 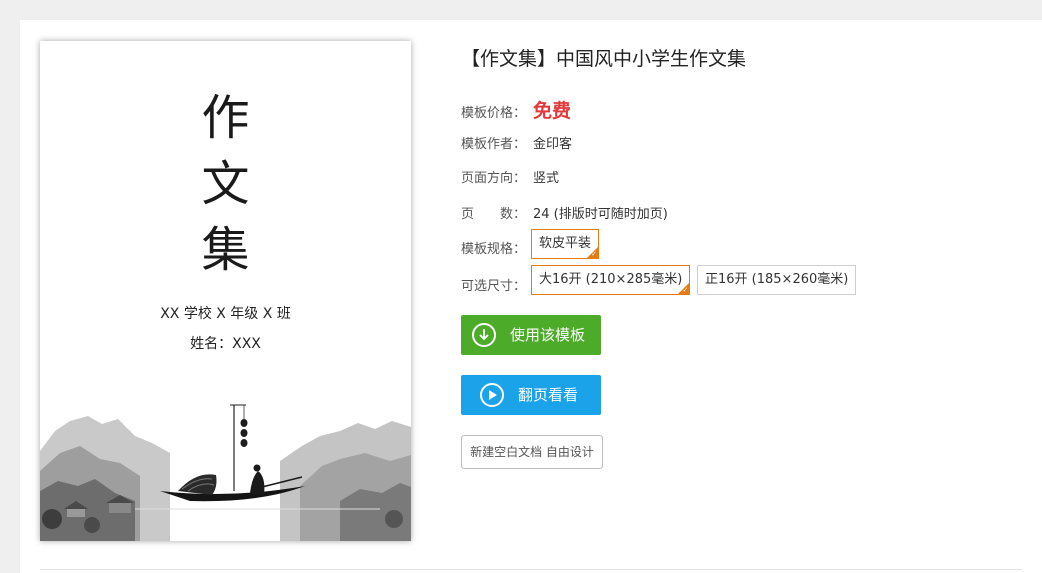 I want to click on cover-title-char: 文, so click(x=225, y=184).